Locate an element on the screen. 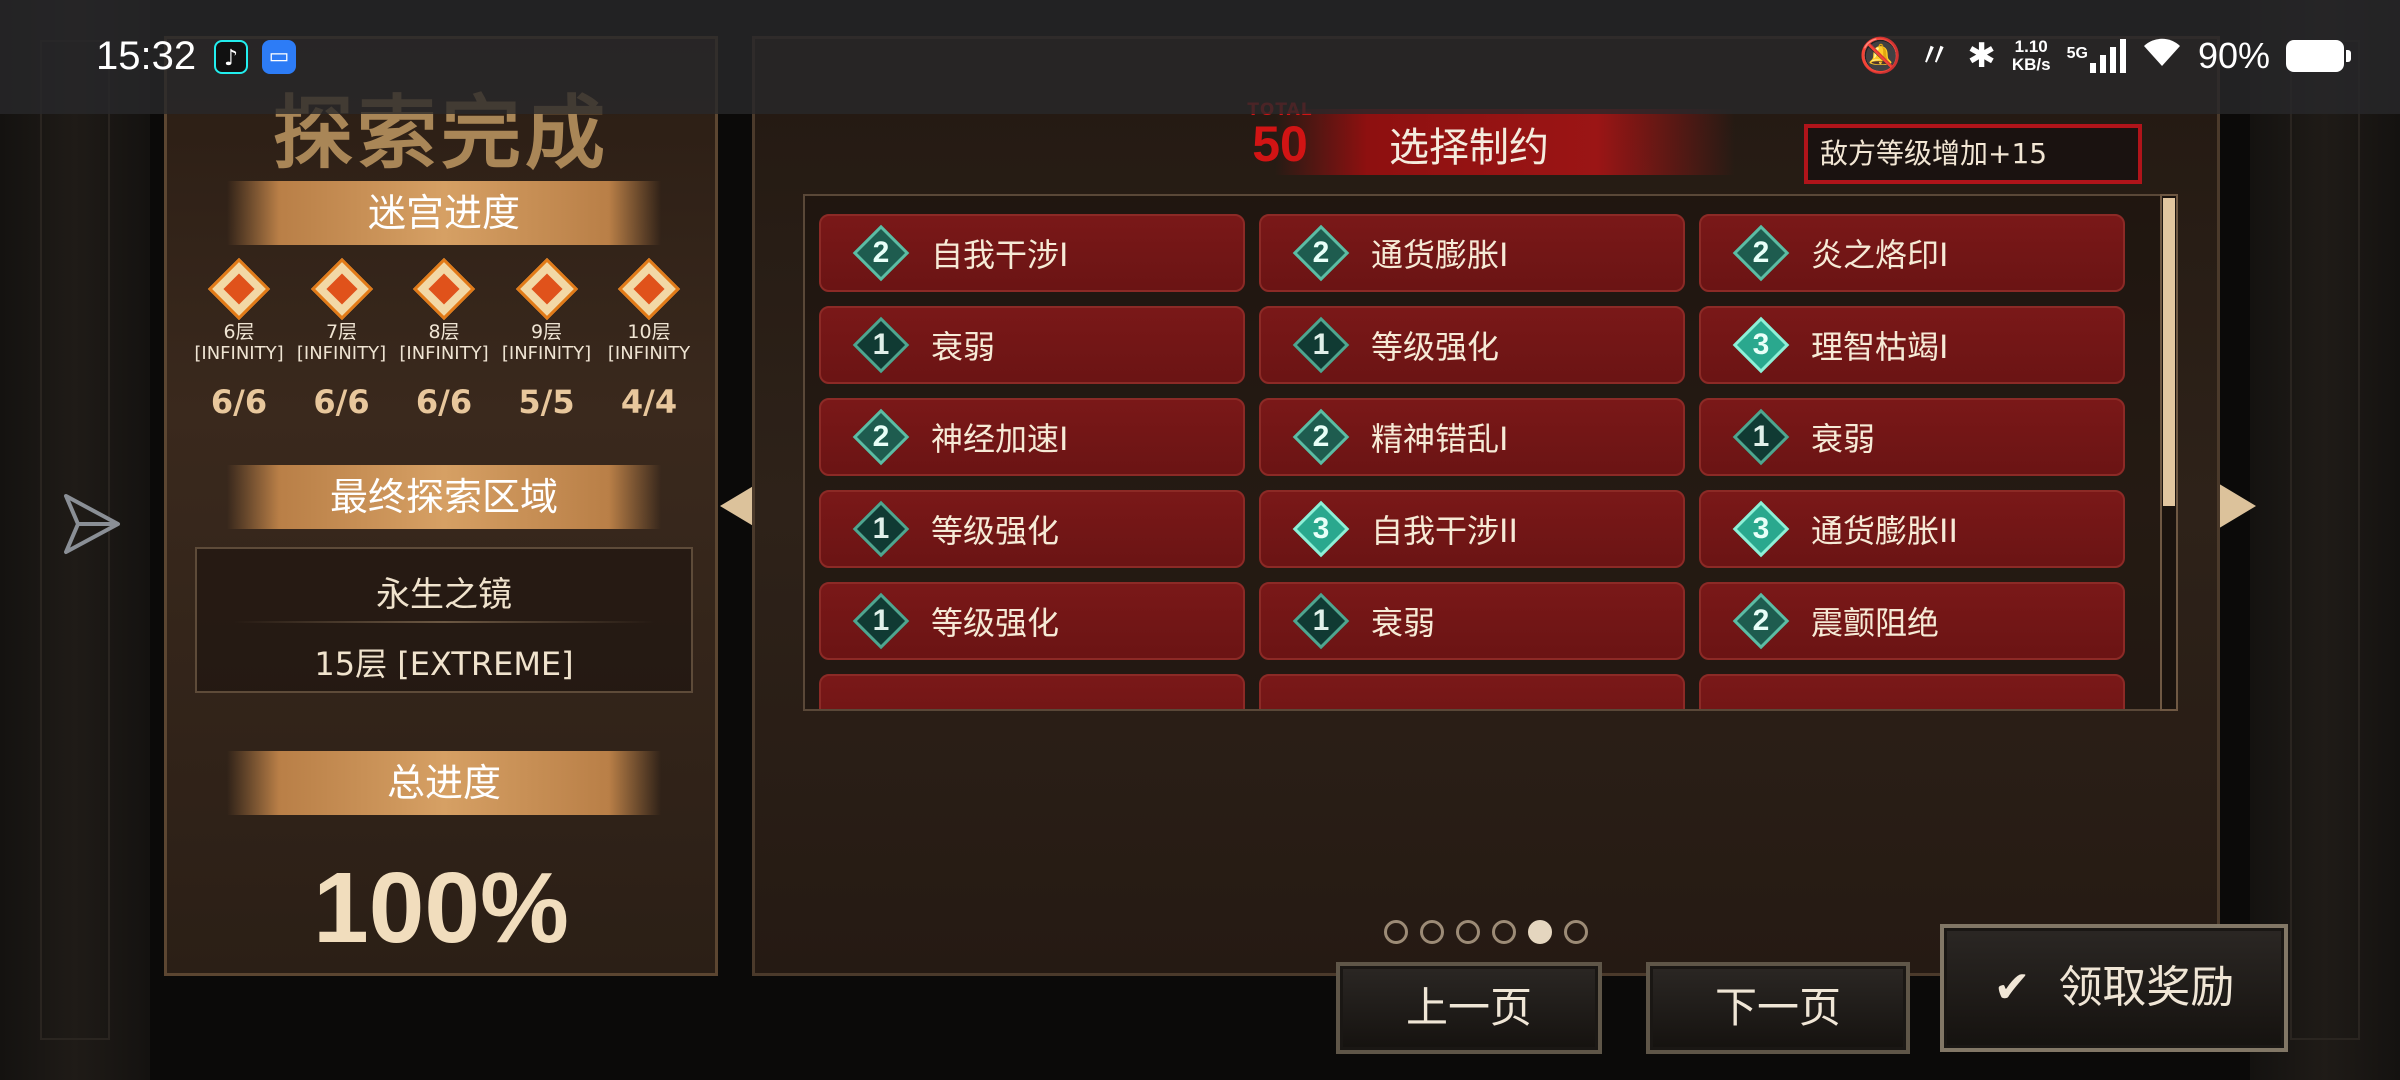 This screenshot has height=1080, width=2400. constraint-card: 3 通货膨胀II is located at coordinates (1912, 529).